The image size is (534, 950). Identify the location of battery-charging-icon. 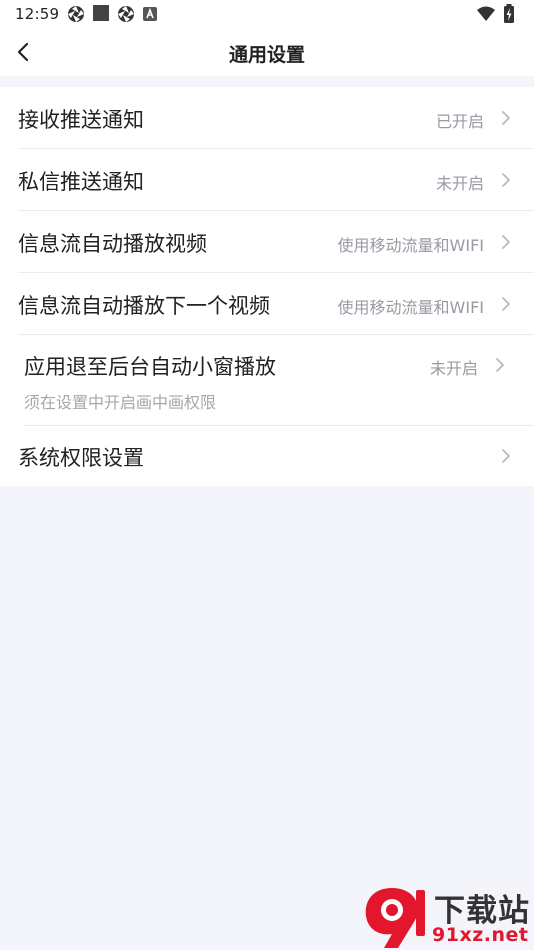
(509, 13).